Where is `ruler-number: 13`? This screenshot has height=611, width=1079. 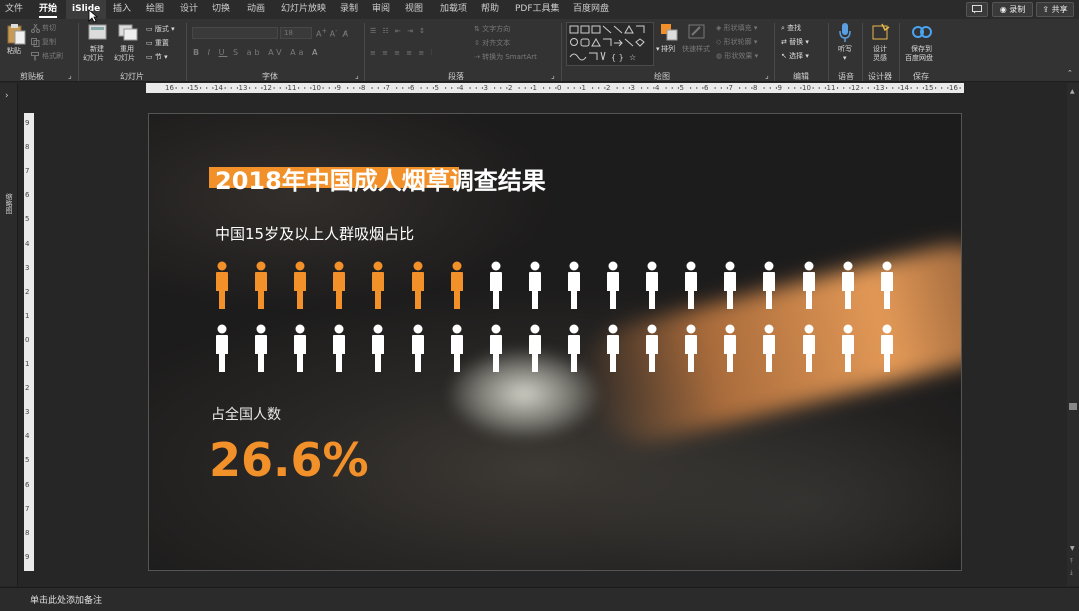
ruler-number: 13 is located at coordinates (880, 88).